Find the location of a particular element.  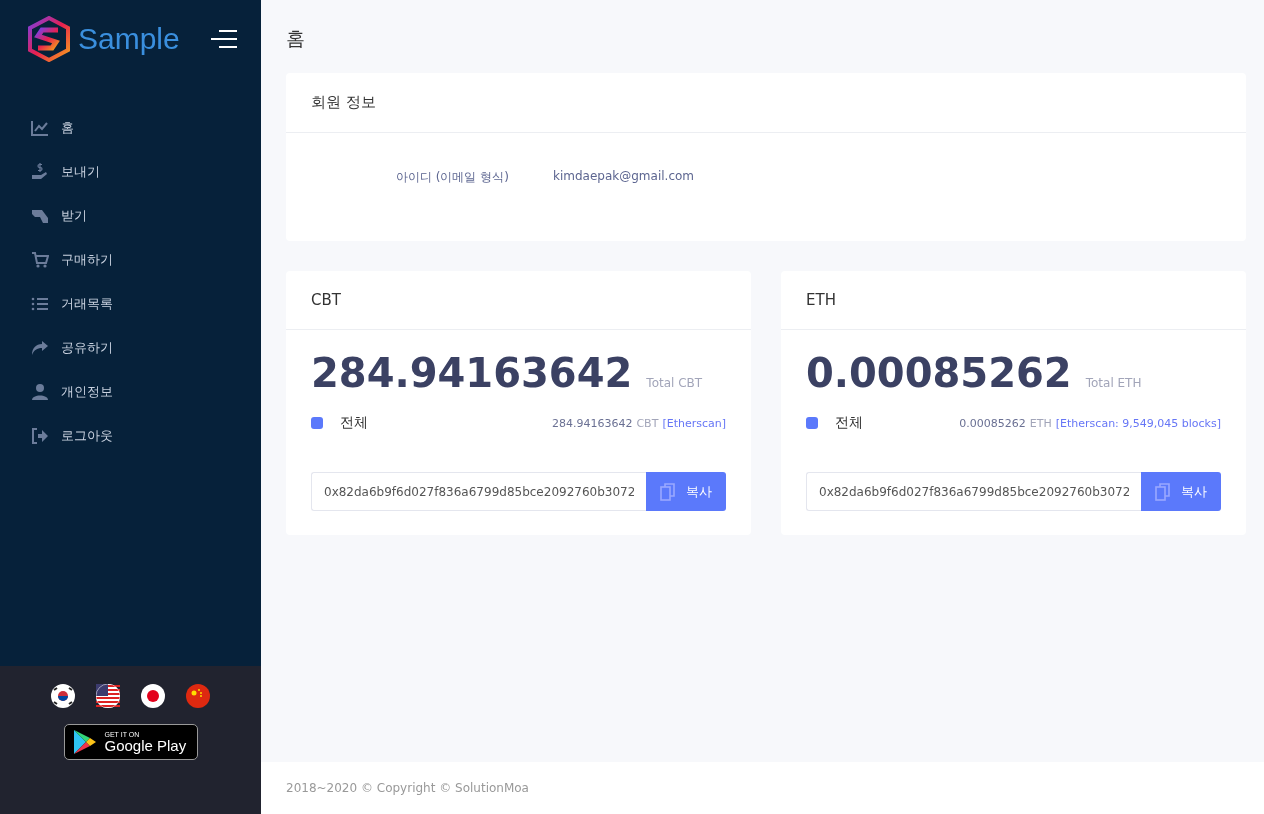

card-title: ETH is located at coordinates (1013, 300).